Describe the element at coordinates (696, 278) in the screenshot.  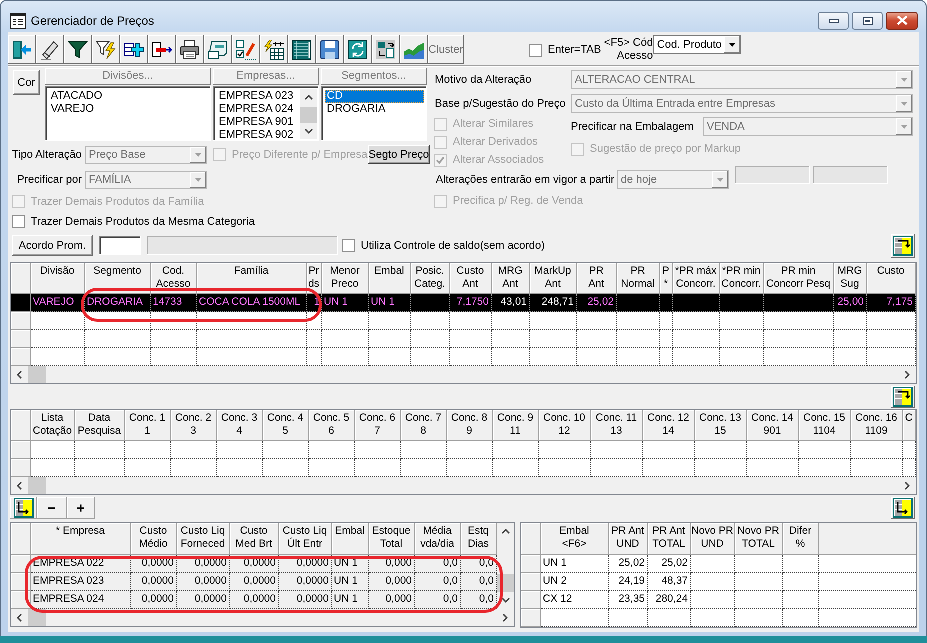
I see `column-header: *PR máx Concorr.` at that location.